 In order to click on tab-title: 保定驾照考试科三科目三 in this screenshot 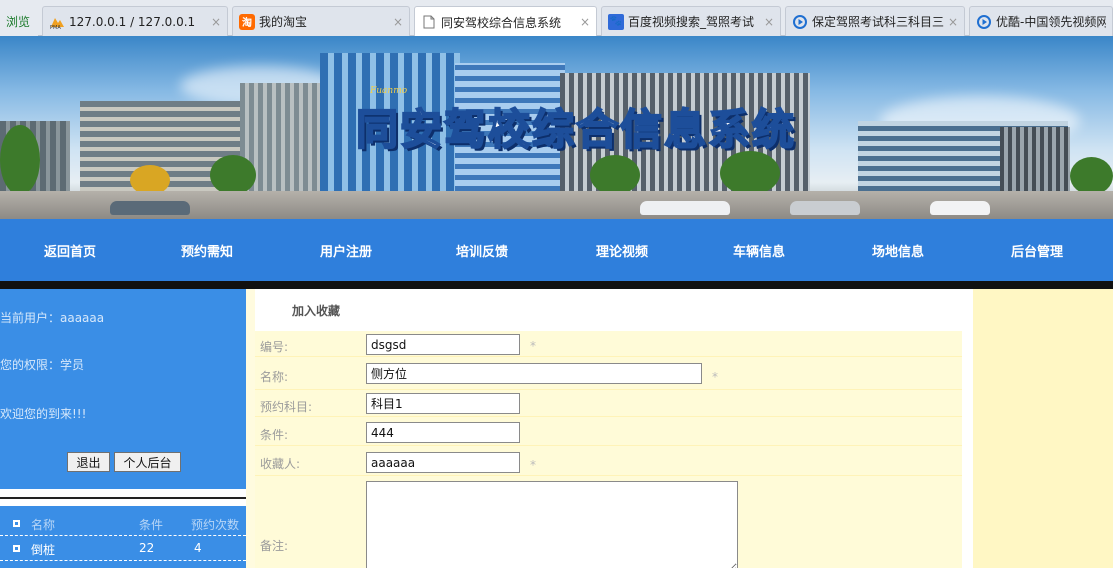, I will do `click(878, 22)`.